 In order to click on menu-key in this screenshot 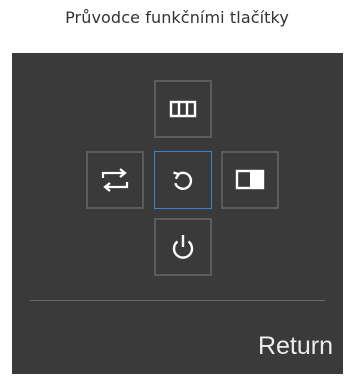, I will do `click(183, 109)`.